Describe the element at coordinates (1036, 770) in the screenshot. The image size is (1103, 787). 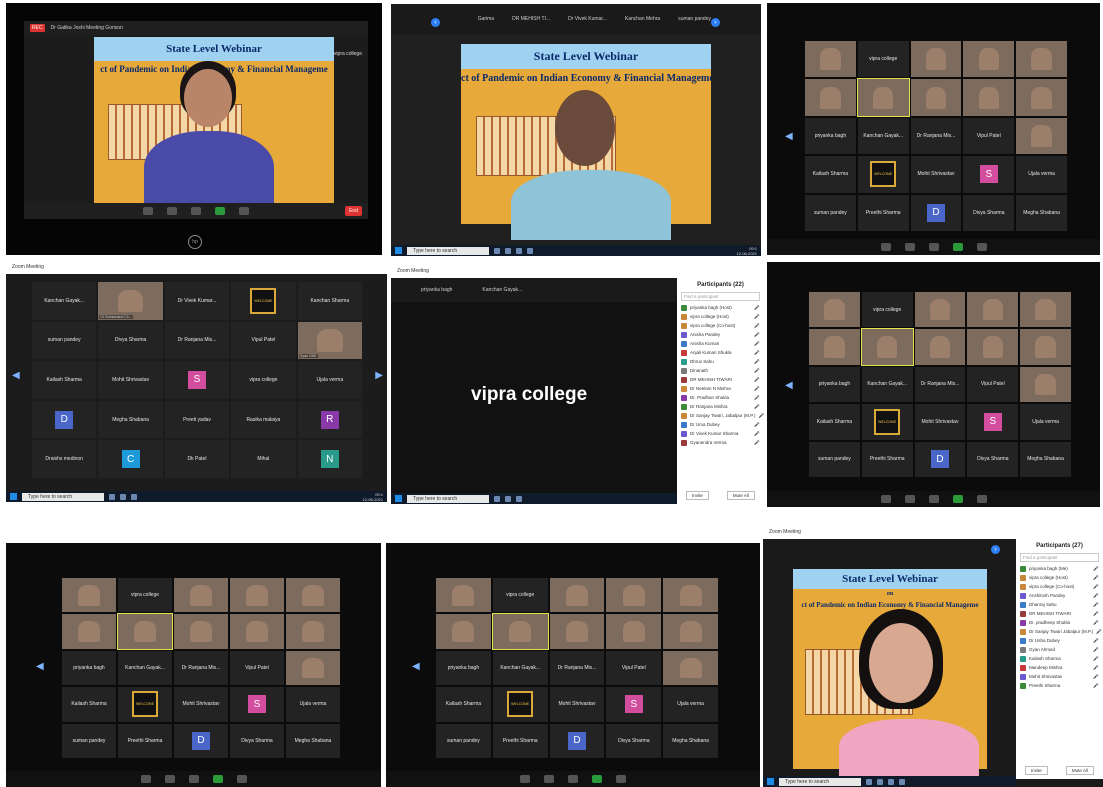
I see `invite-button: Invite` at that location.